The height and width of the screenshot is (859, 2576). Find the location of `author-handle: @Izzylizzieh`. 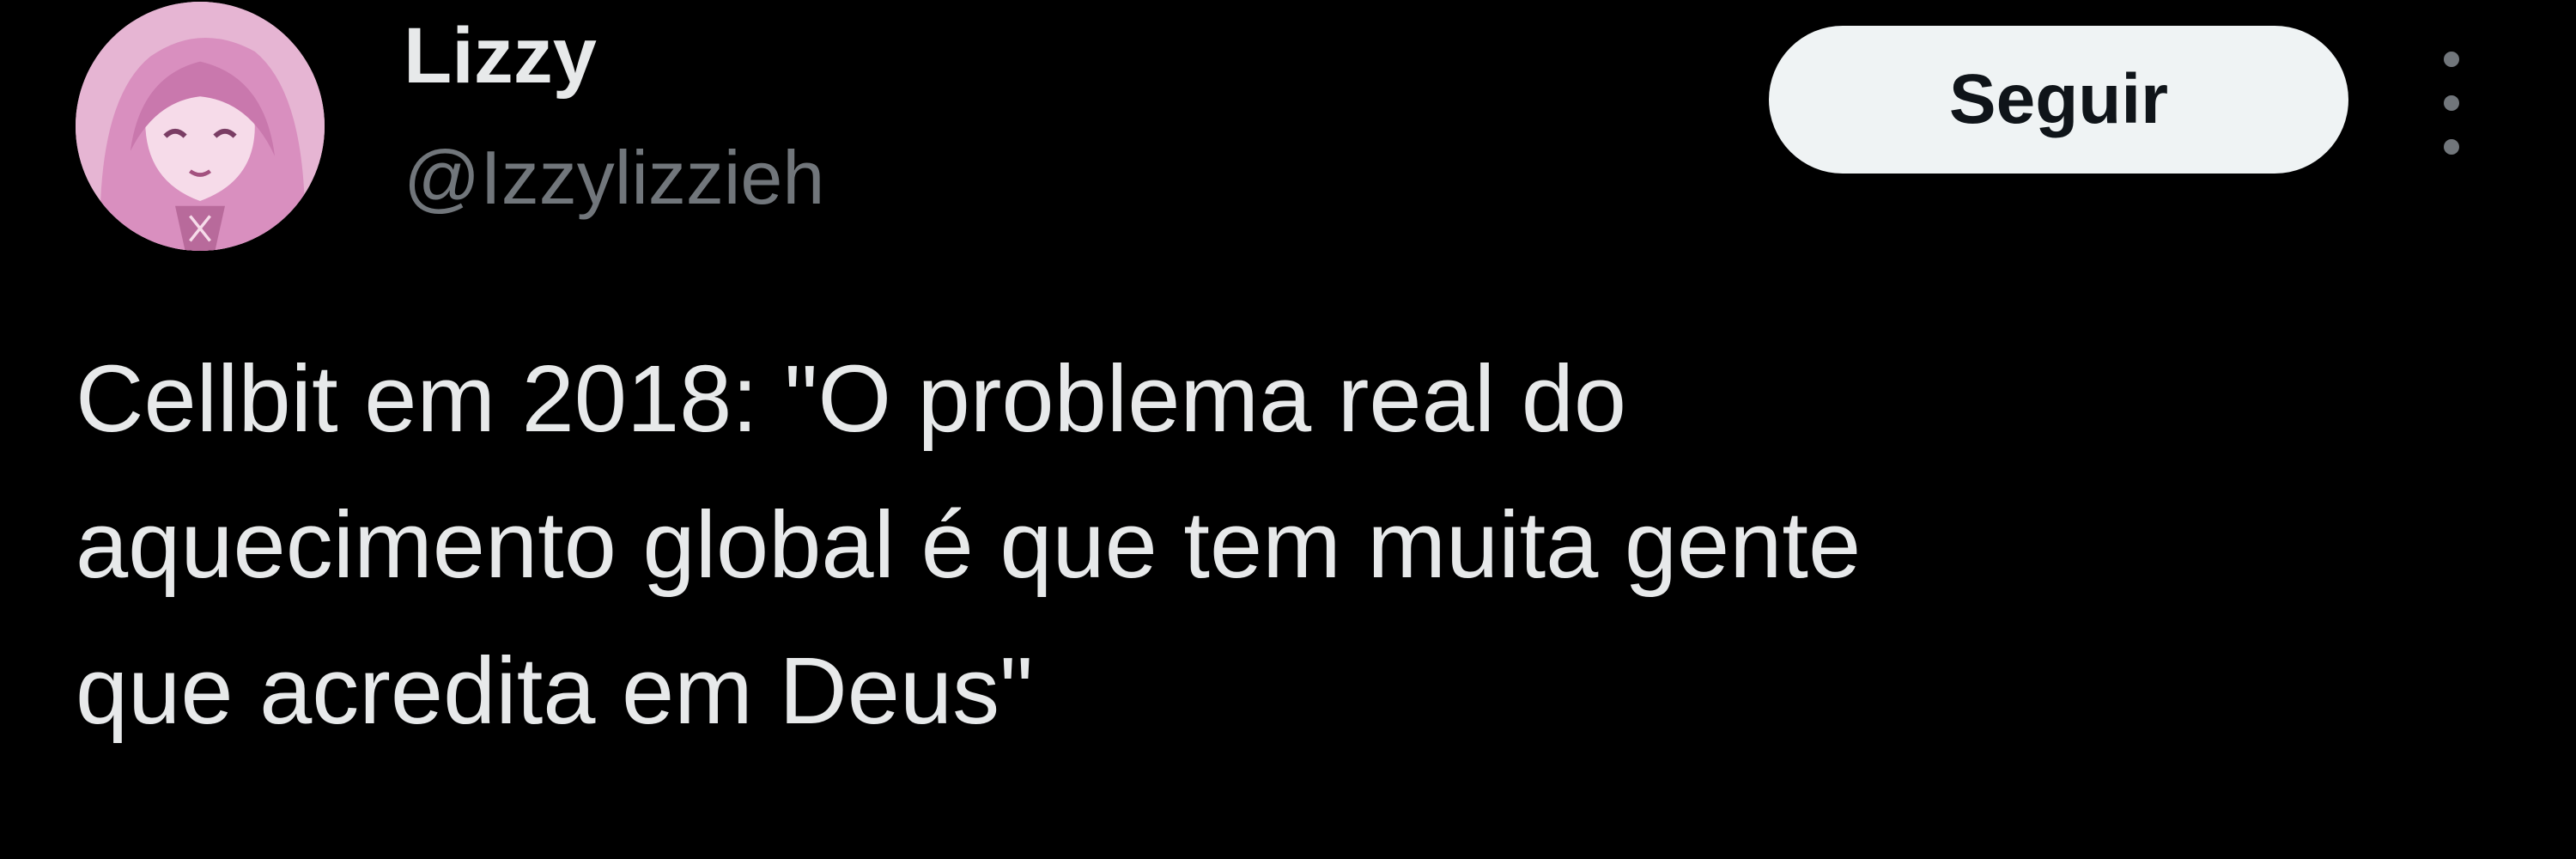

author-handle: @Izzylizzieh is located at coordinates (614, 178).